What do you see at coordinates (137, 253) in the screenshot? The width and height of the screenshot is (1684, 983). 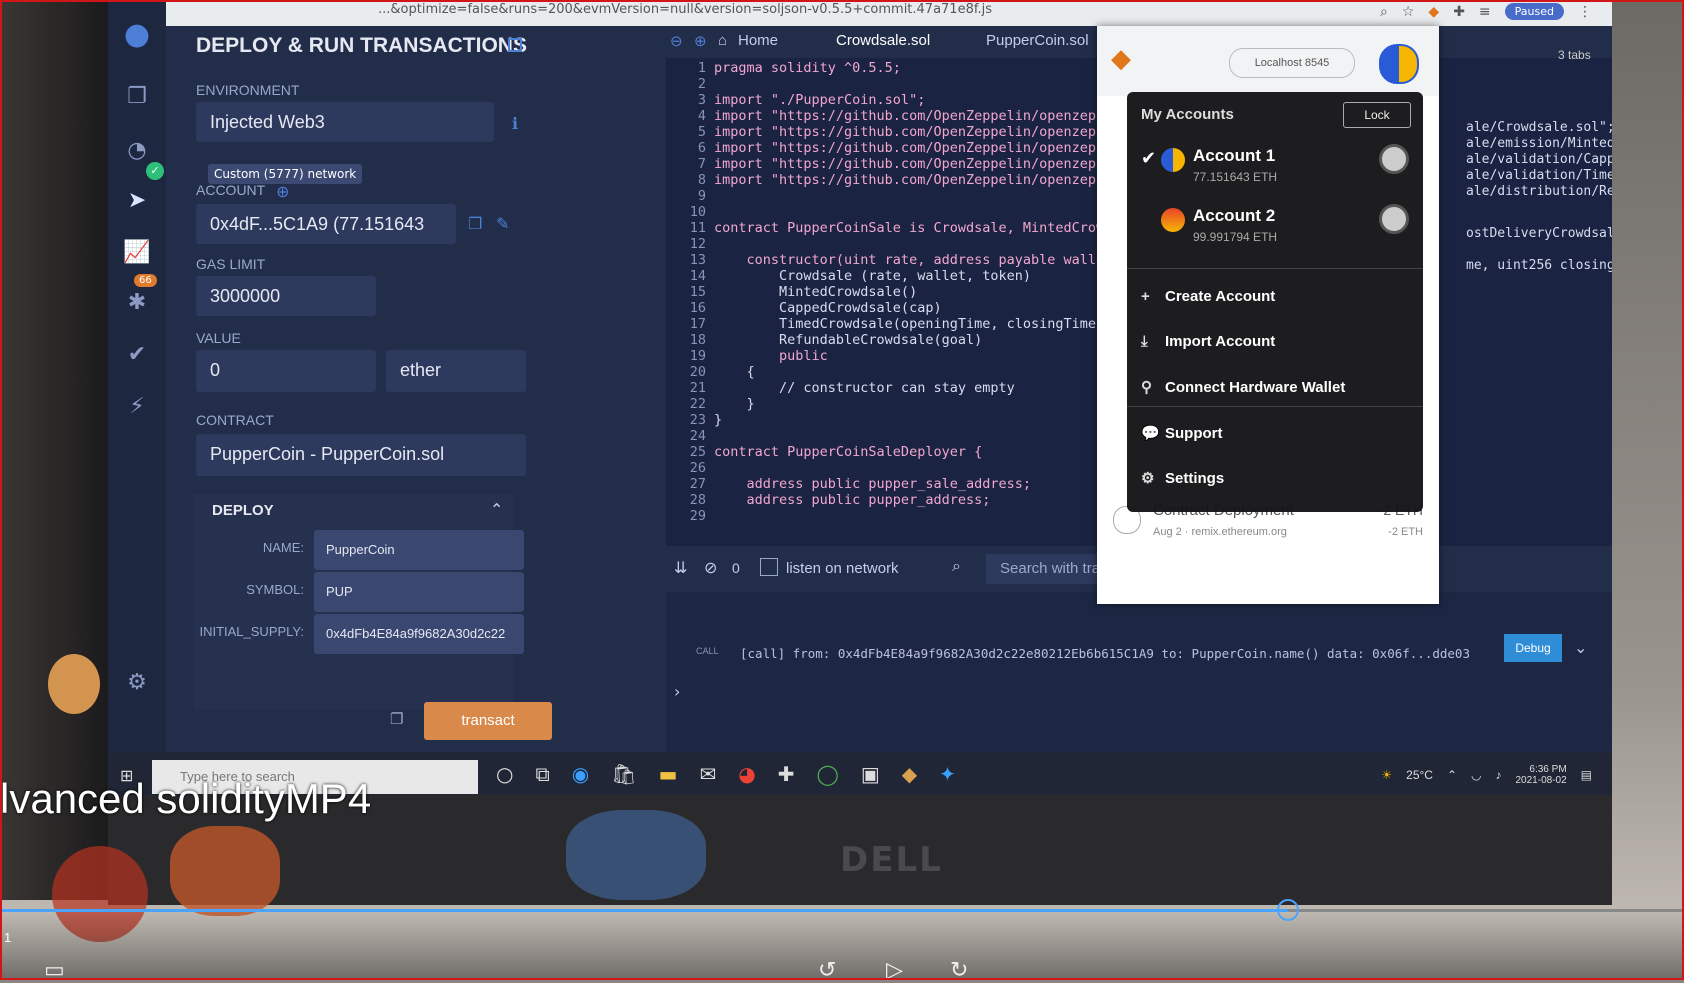 I see `analysis-icon: 📈` at bounding box center [137, 253].